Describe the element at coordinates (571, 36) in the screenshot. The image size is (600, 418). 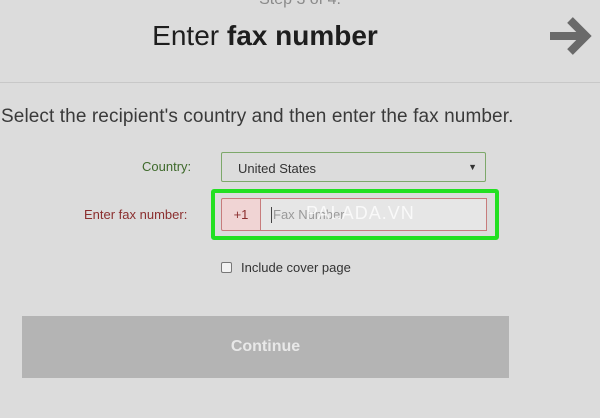
I see `next-arrow-icon` at that location.